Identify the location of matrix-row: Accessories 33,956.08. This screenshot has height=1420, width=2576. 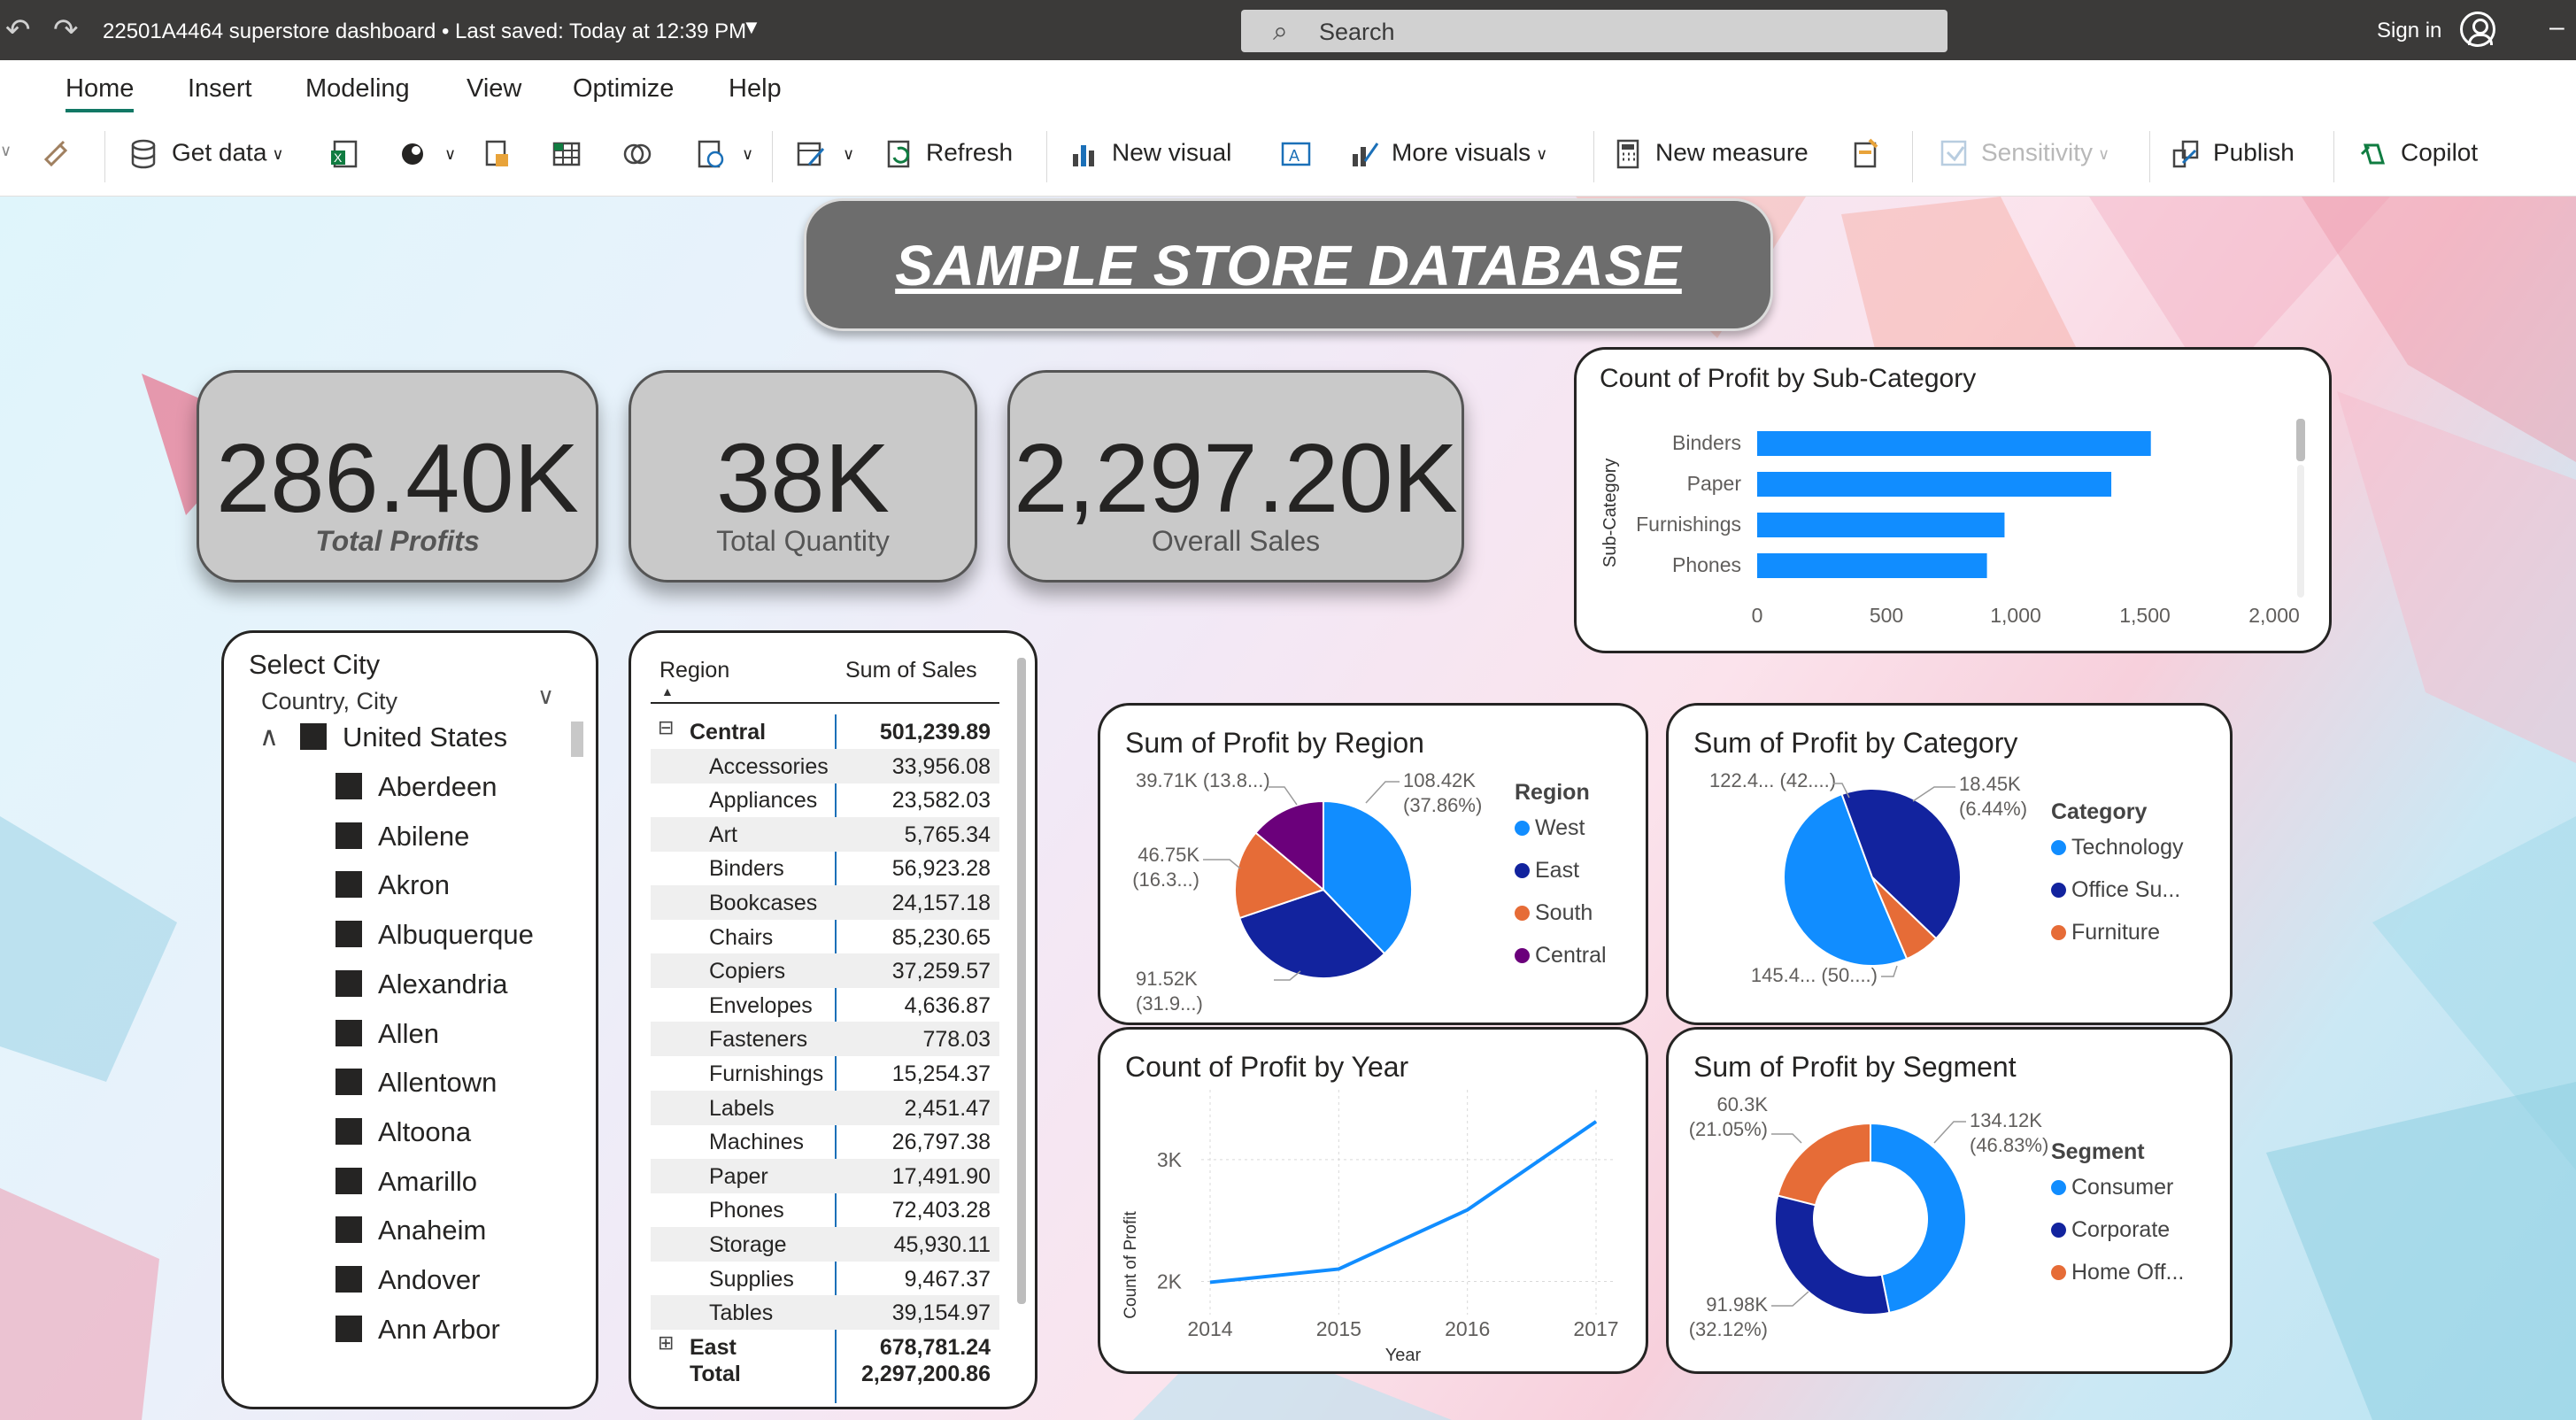
(825, 766).